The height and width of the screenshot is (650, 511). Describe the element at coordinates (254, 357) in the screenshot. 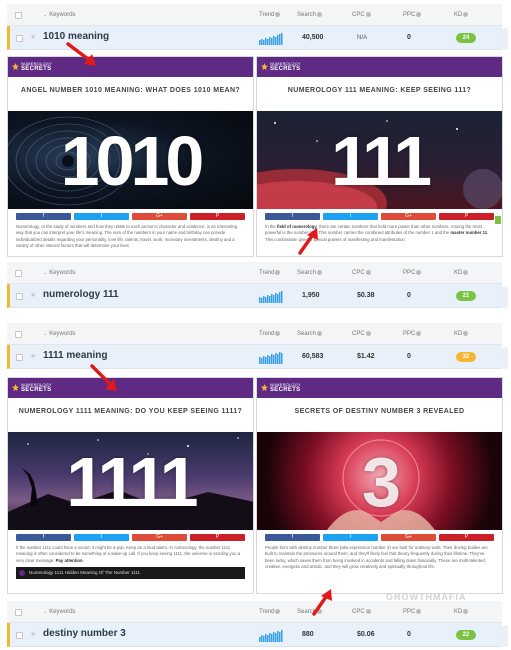

I see `keyword-row: ★ 1111 meaning 60,583 $1.42 0 32` at that location.